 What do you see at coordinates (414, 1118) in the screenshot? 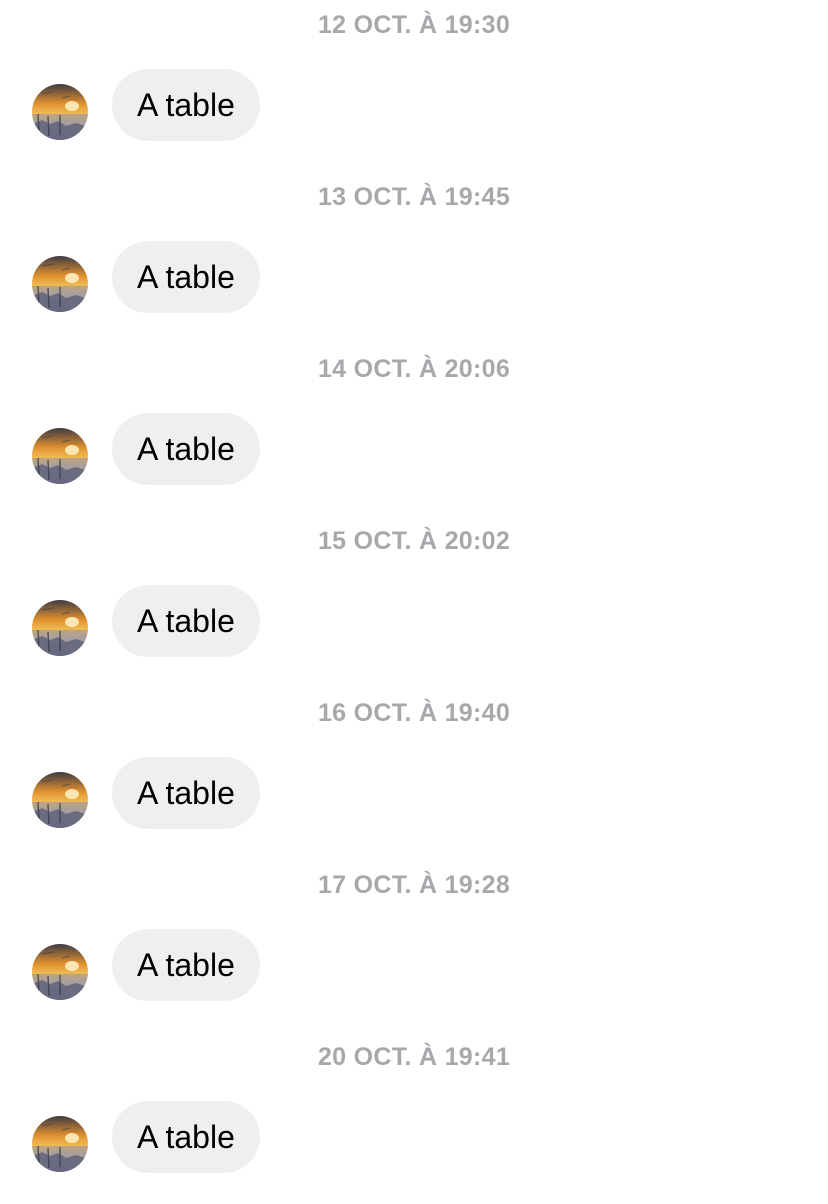
I see `message-group: 20 OCT. À 19:41 A table` at bounding box center [414, 1118].